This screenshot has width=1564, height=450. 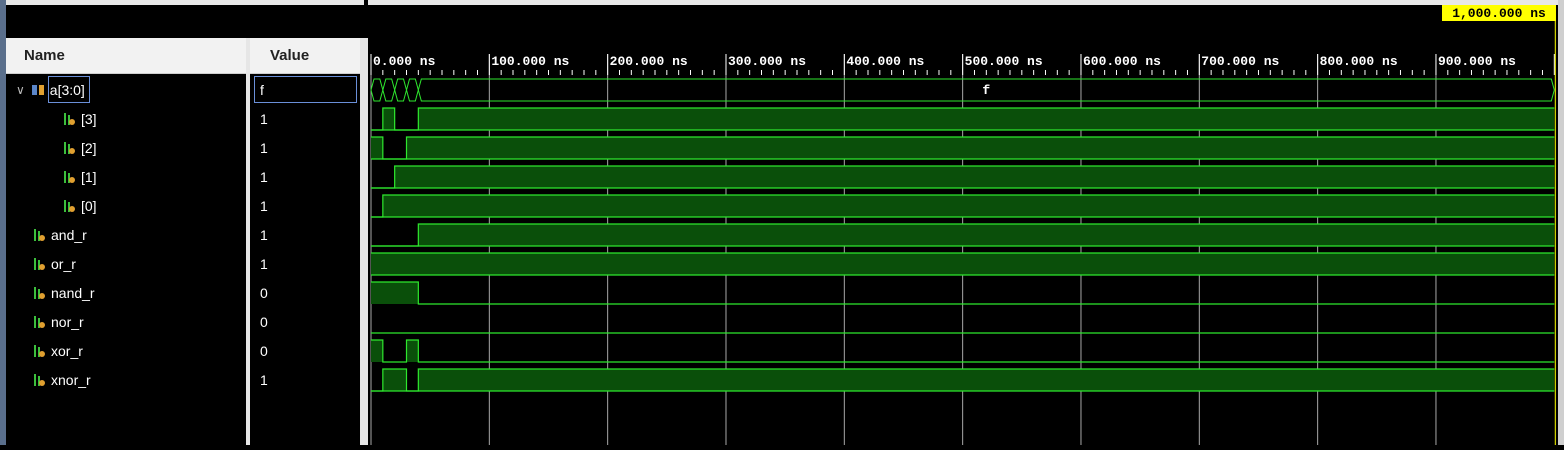 I want to click on cursor-time-label: 1,000.000 ns, so click(x=1499, y=13).